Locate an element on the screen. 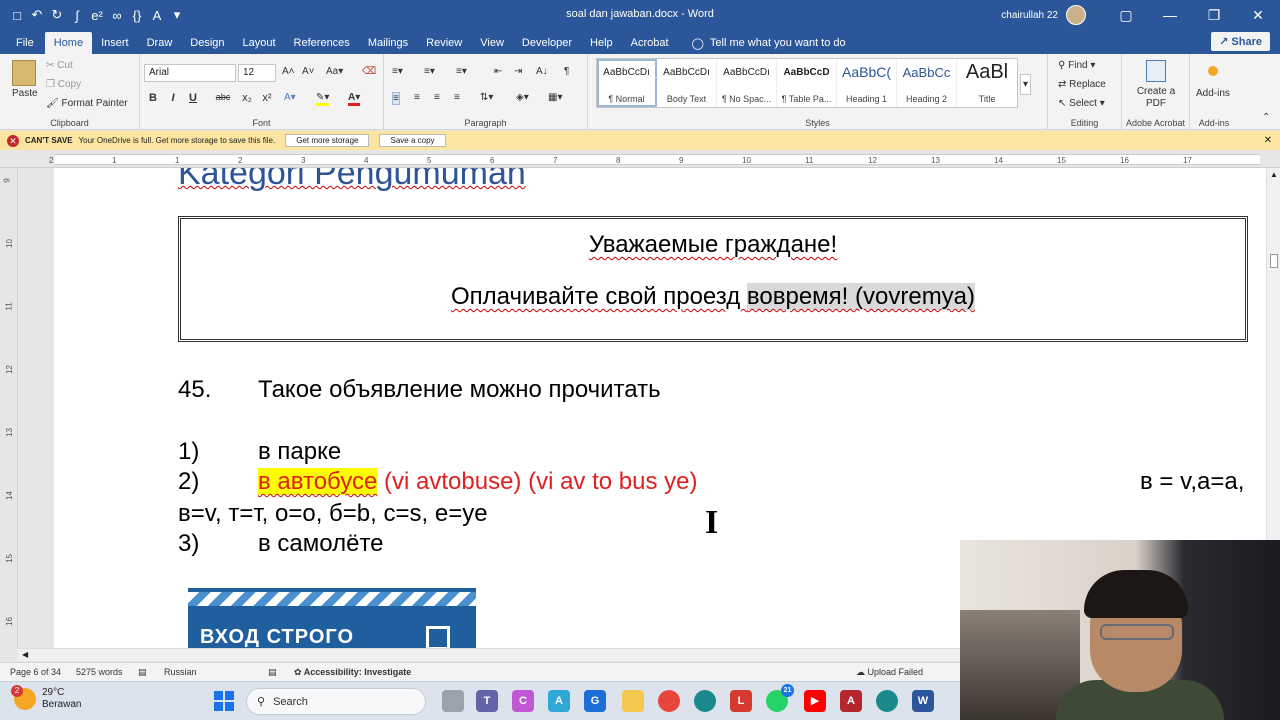  scroll-up-icon: ▲ is located at coordinates (1274, 174).